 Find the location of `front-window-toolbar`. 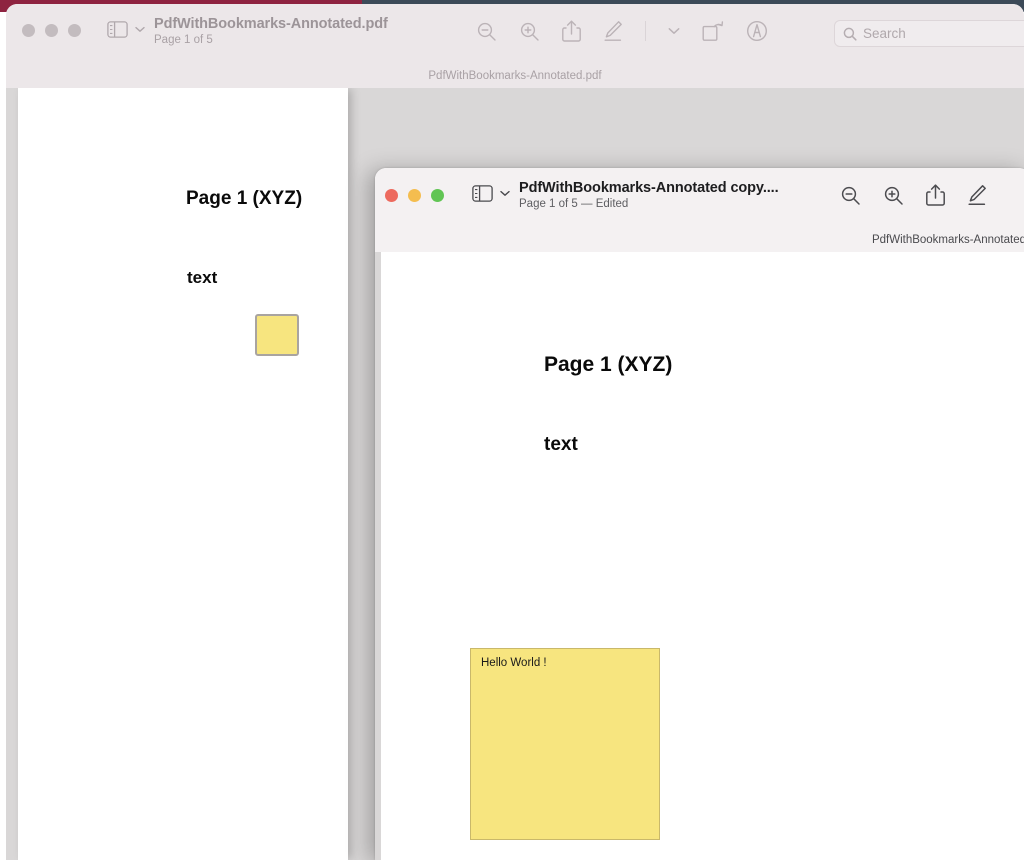

front-window-toolbar is located at coordinates (913, 195).